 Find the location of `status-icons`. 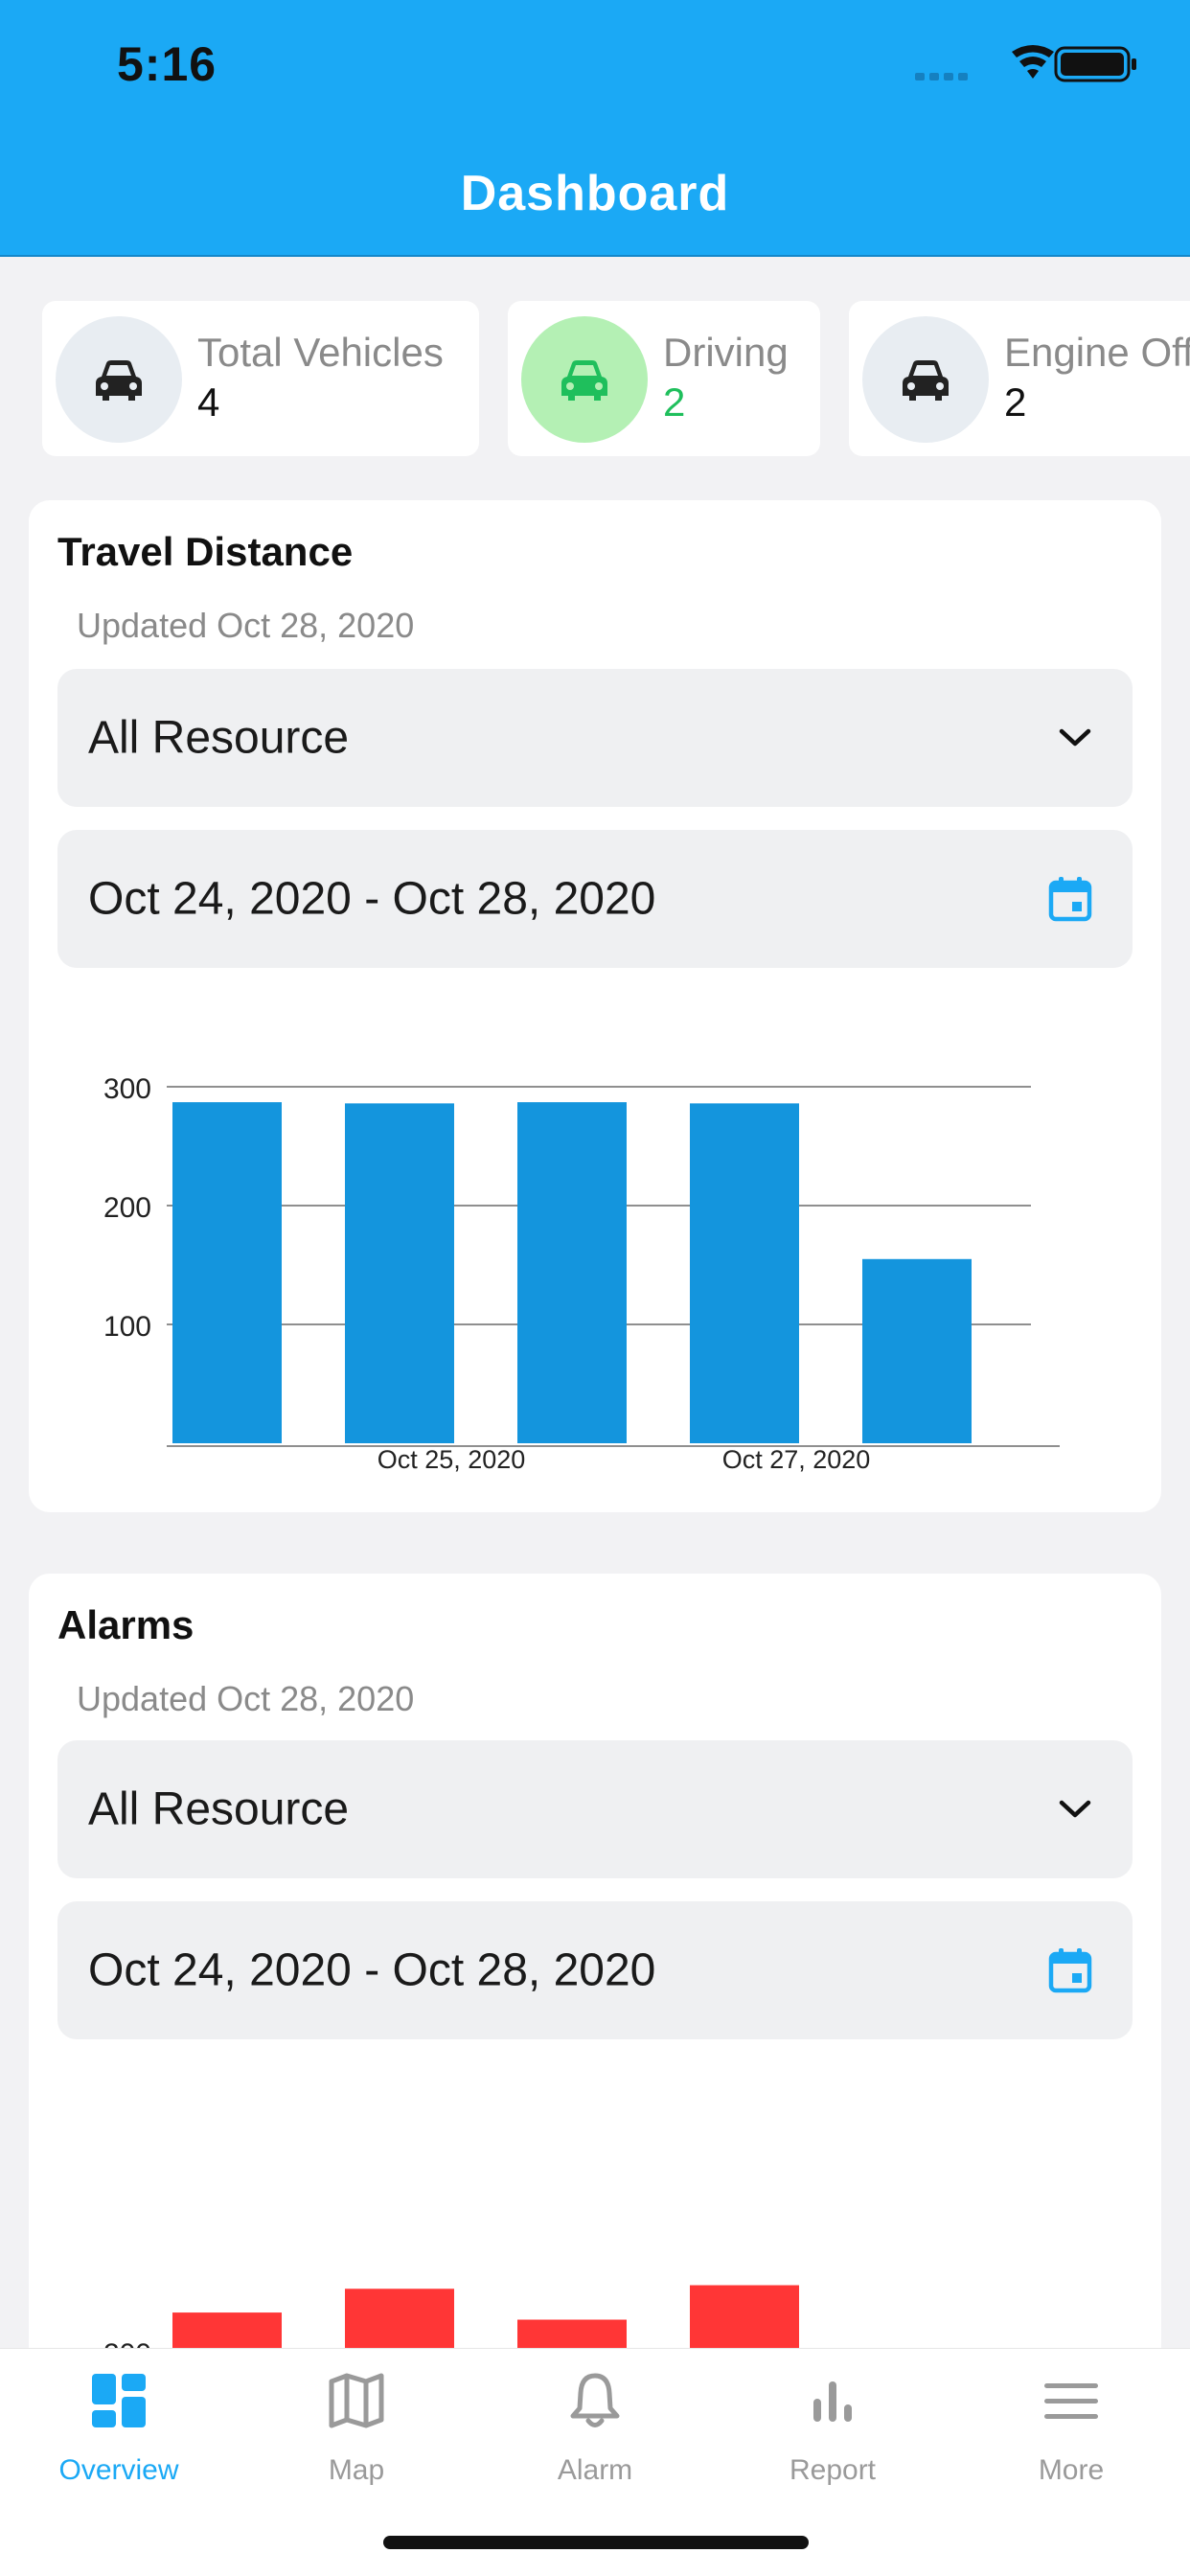

status-icons is located at coordinates (1026, 63).